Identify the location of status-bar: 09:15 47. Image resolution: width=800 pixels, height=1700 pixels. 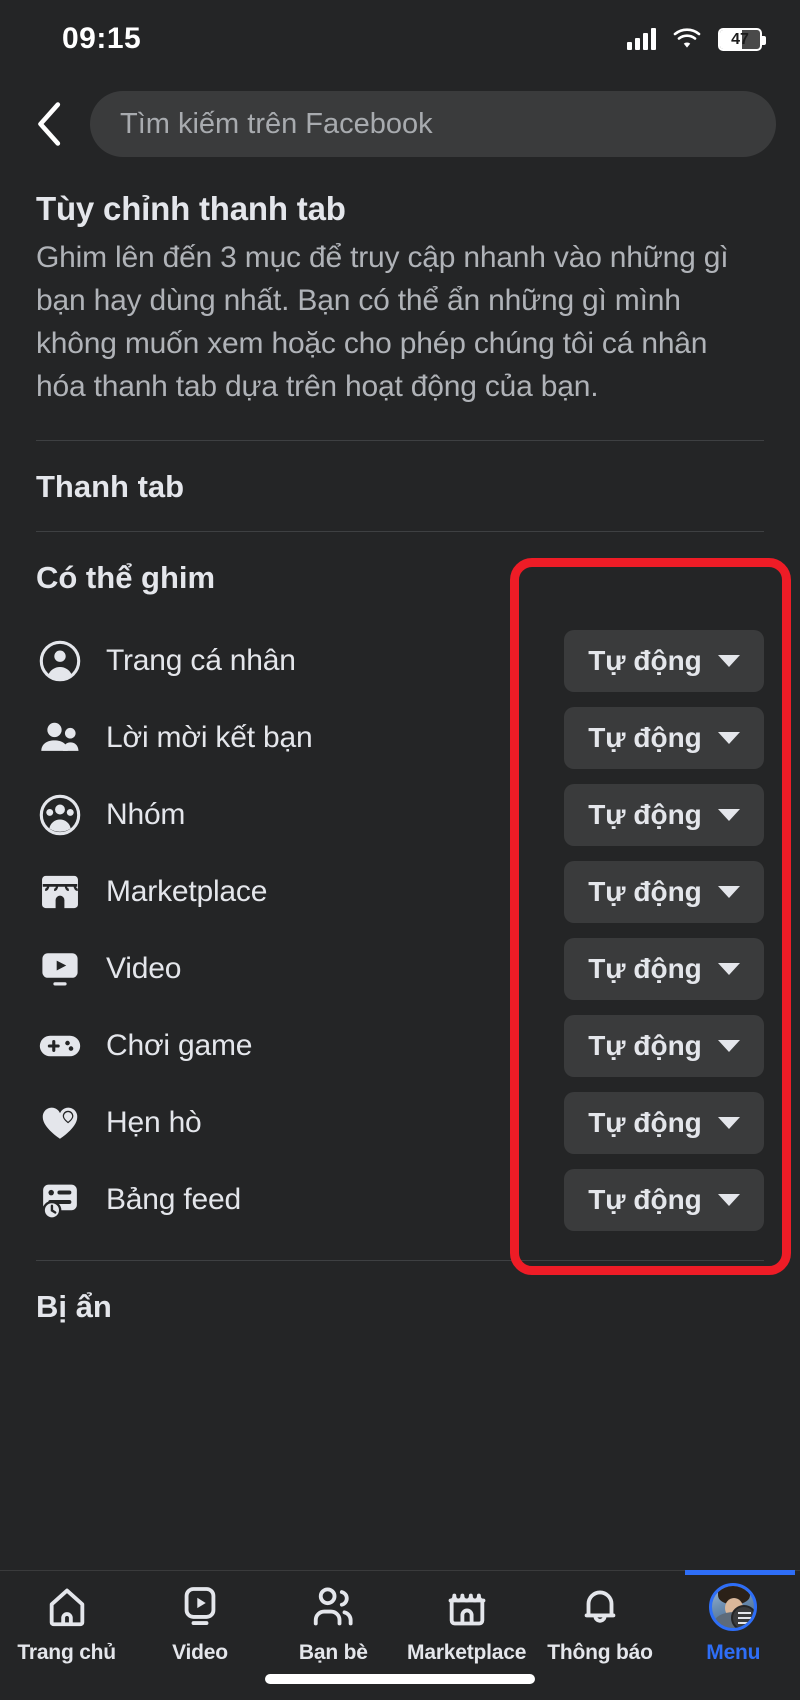
(400, 39).